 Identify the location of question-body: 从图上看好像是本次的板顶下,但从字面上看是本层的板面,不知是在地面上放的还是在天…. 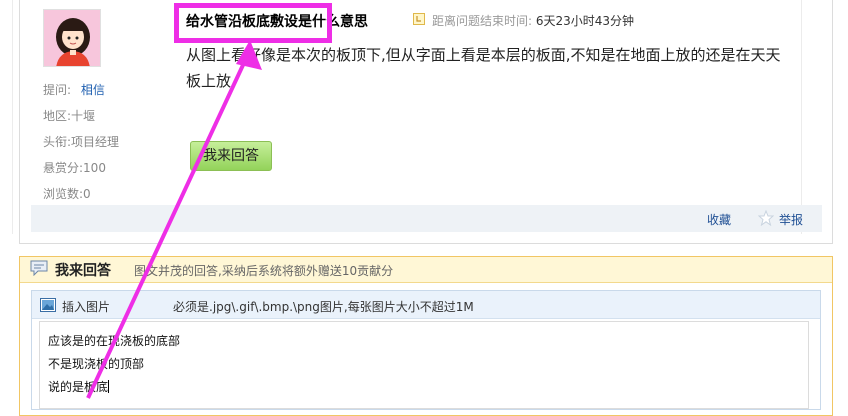
(483, 68).